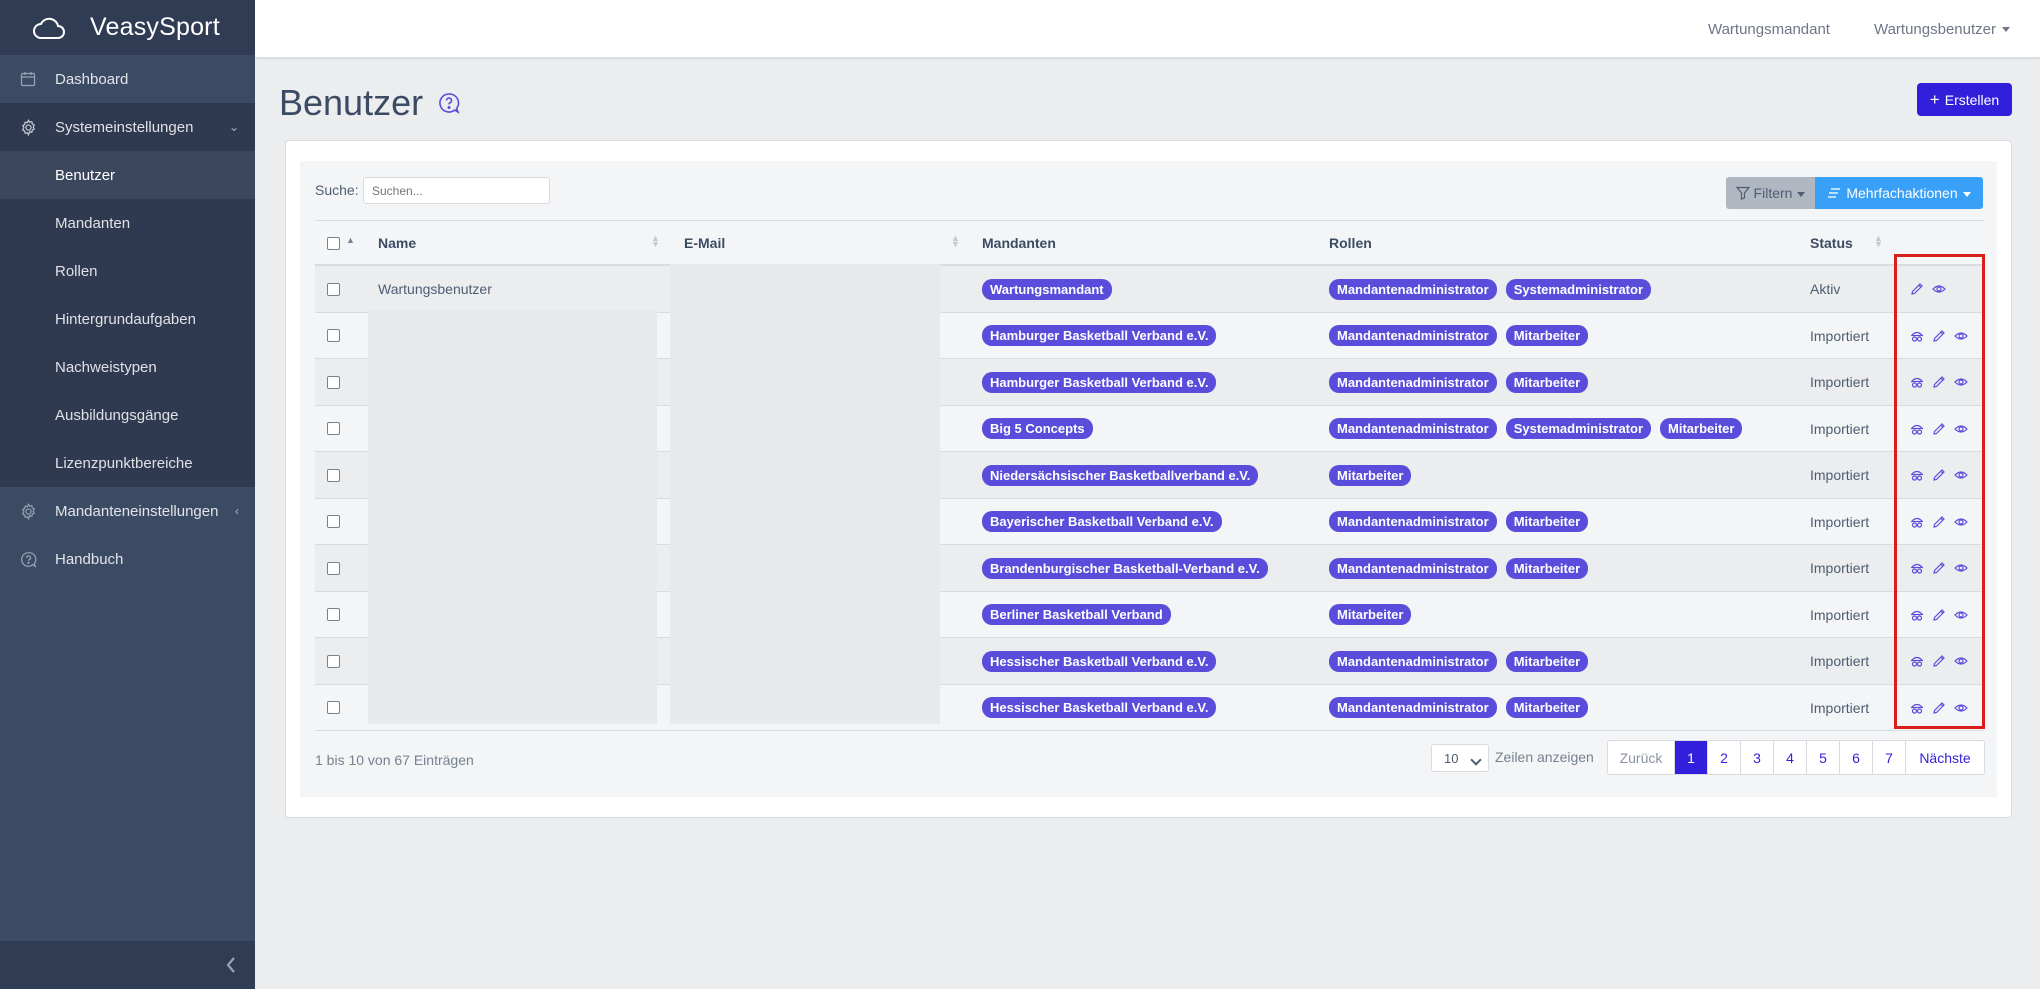  Describe the element at coordinates (1856, 757) in the screenshot. I see `pagination-page-6: 6` at that location.